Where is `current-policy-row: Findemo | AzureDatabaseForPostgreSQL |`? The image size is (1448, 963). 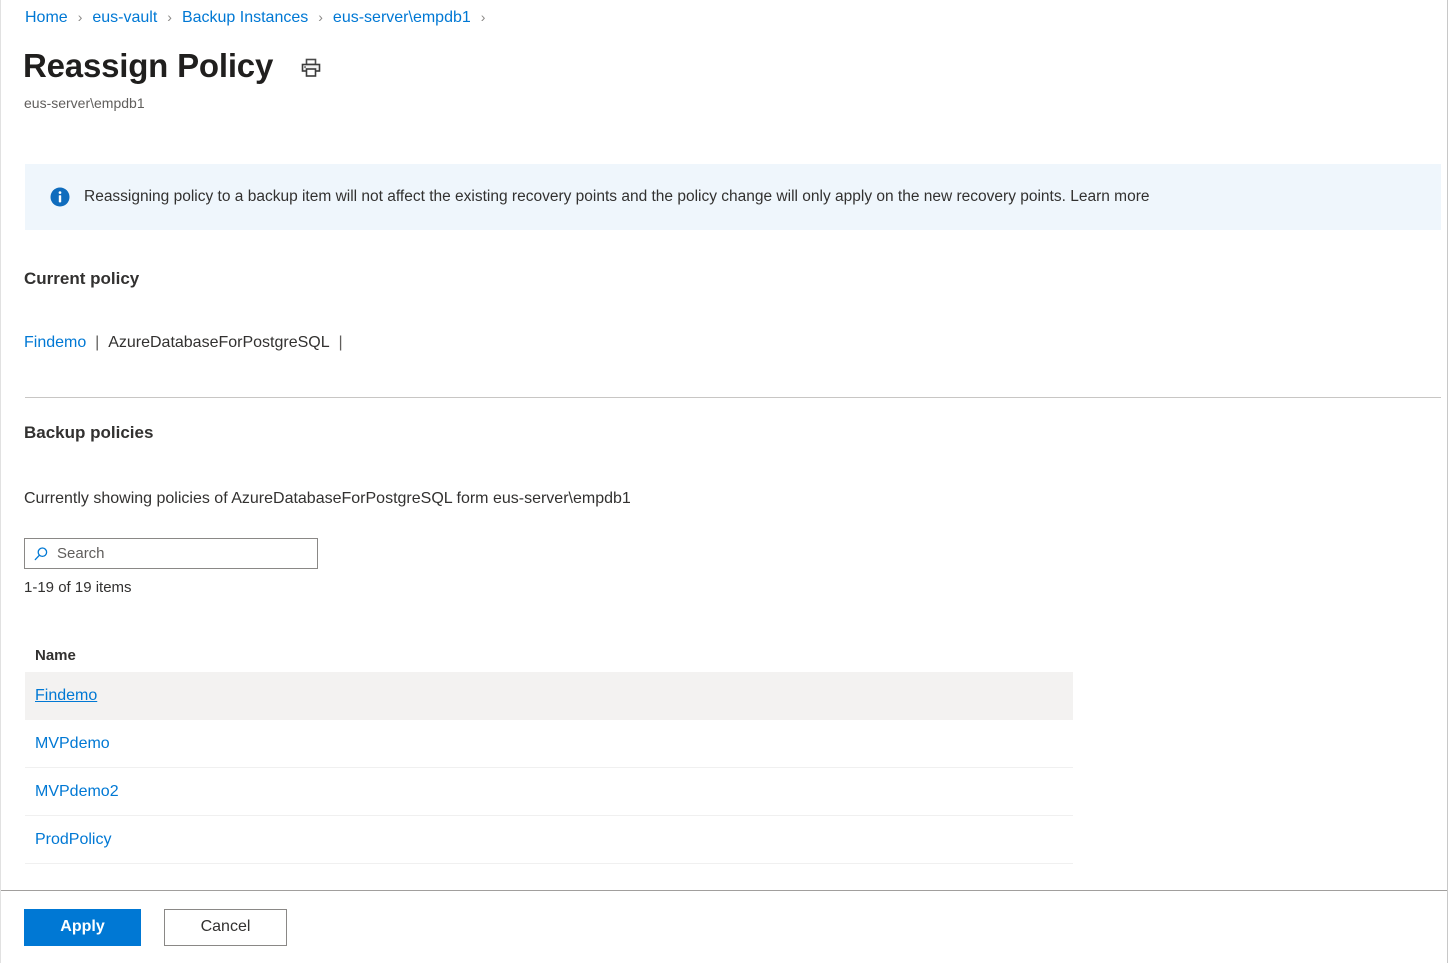
current-policy-row: Findemo | AzureDatabaseForPostgreSQL | is located at coordinates (183, 343).